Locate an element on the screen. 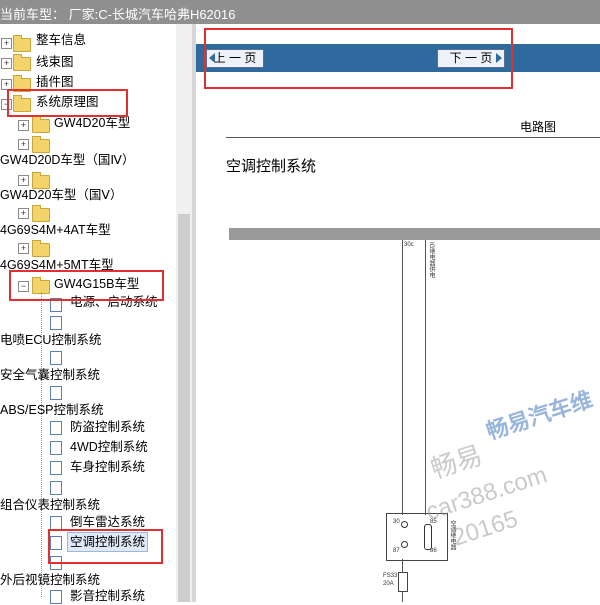 This screenshot has width=600, height=605. wire-ig is located at coordinates (425, 377).